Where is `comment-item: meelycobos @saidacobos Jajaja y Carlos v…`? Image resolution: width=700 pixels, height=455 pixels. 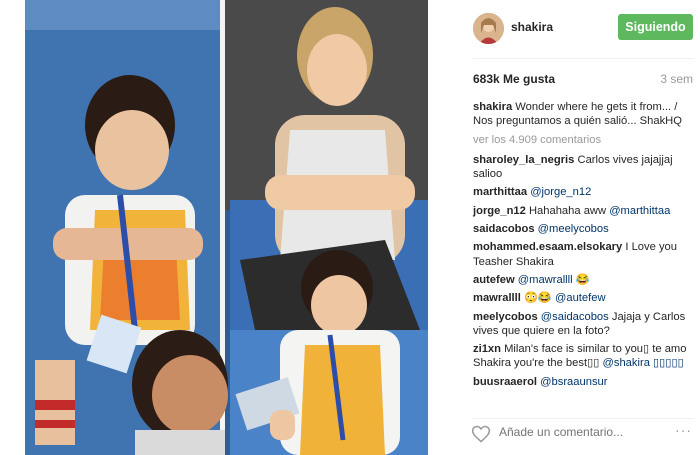 comment-item: meelycobos @saidacobos Jajaja y Carlos v… is located at coordinates (586, 324).